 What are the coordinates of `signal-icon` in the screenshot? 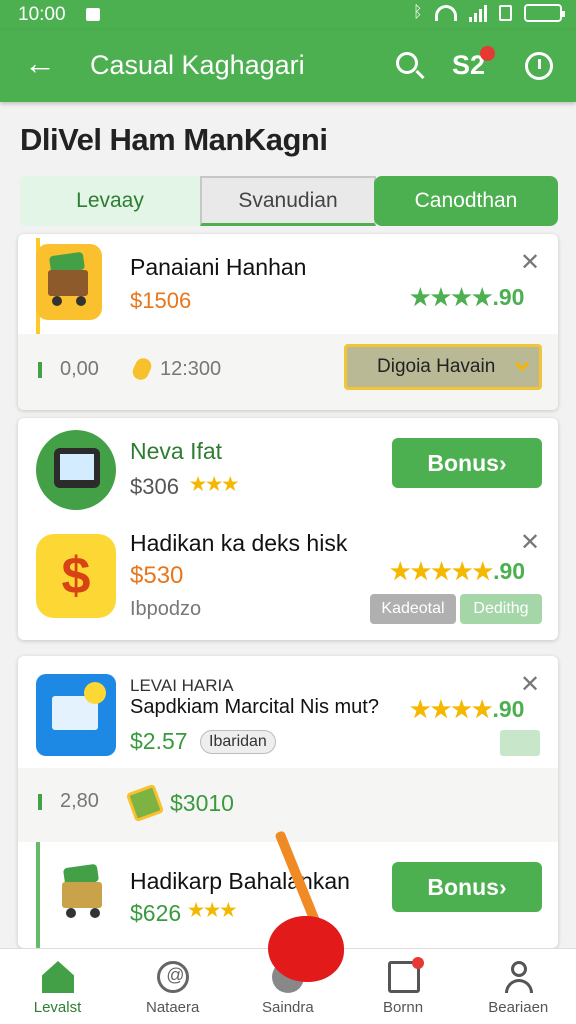 It's located at (478, 13).